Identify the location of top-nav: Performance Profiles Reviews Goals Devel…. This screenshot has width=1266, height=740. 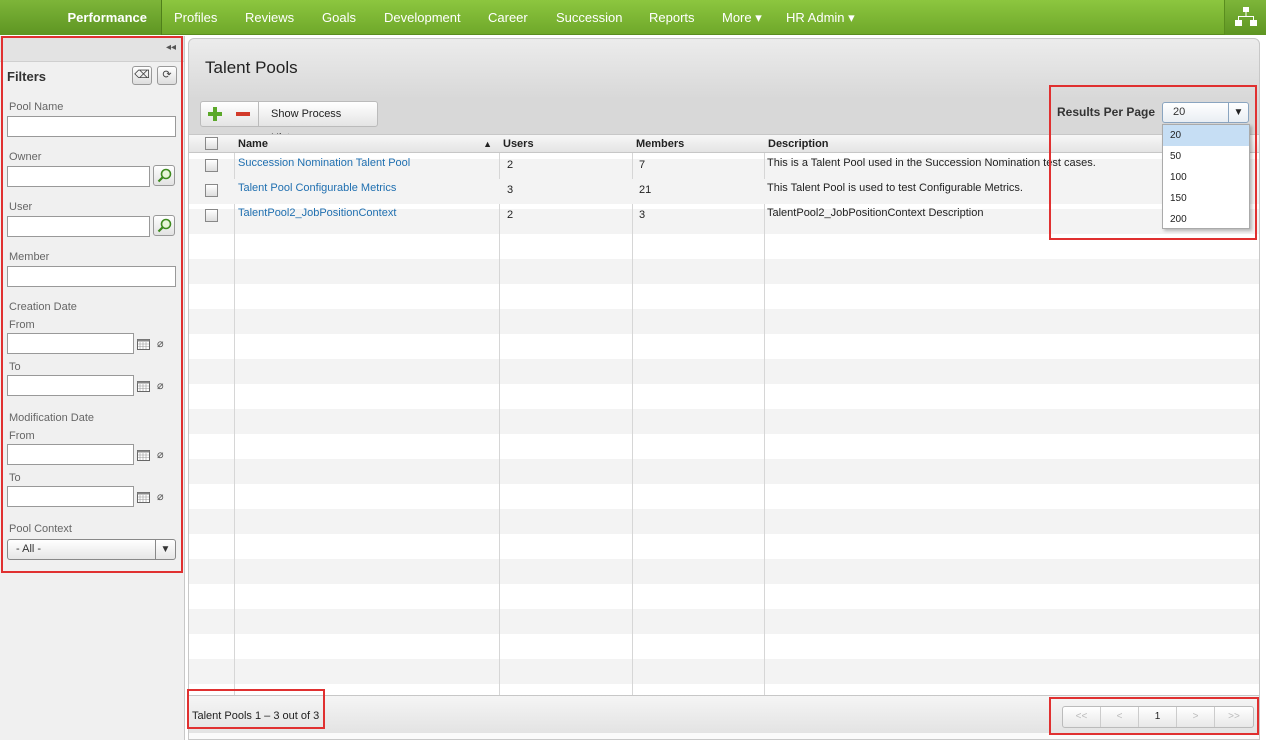
(633, 17).